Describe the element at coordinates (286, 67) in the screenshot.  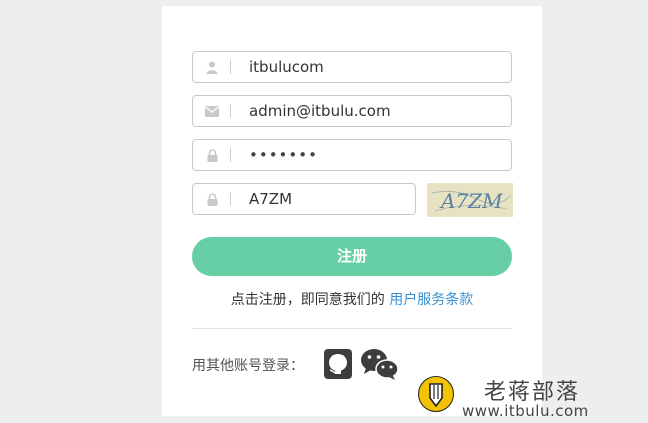
I see `username-value: itbulucom` at that location.